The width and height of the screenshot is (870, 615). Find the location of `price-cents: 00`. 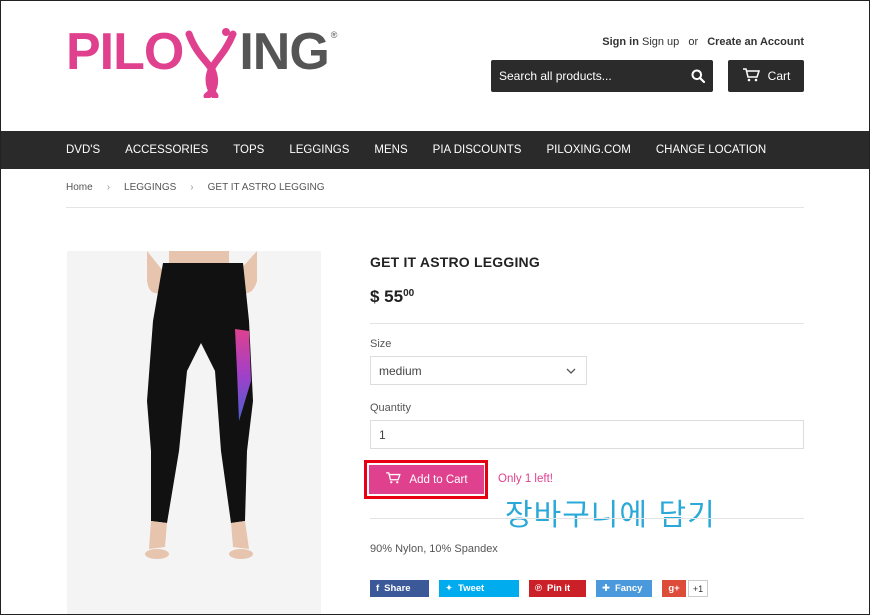

price-cents: 00 is located at coordinates (409, 293).